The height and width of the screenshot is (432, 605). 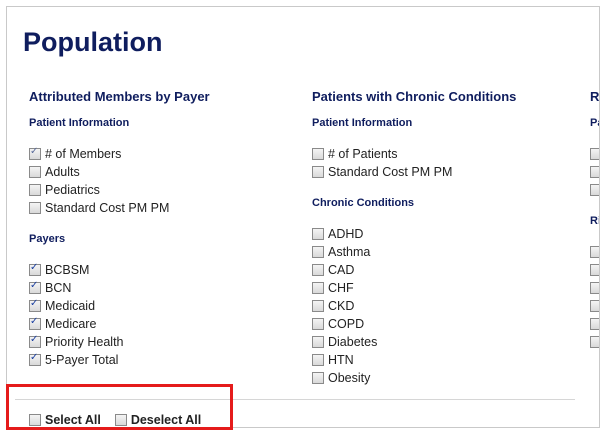 What do you see at coordinates (442, 252) in the screenshot?
I see `list-item: Asthma` at bounding box center [442, 252].